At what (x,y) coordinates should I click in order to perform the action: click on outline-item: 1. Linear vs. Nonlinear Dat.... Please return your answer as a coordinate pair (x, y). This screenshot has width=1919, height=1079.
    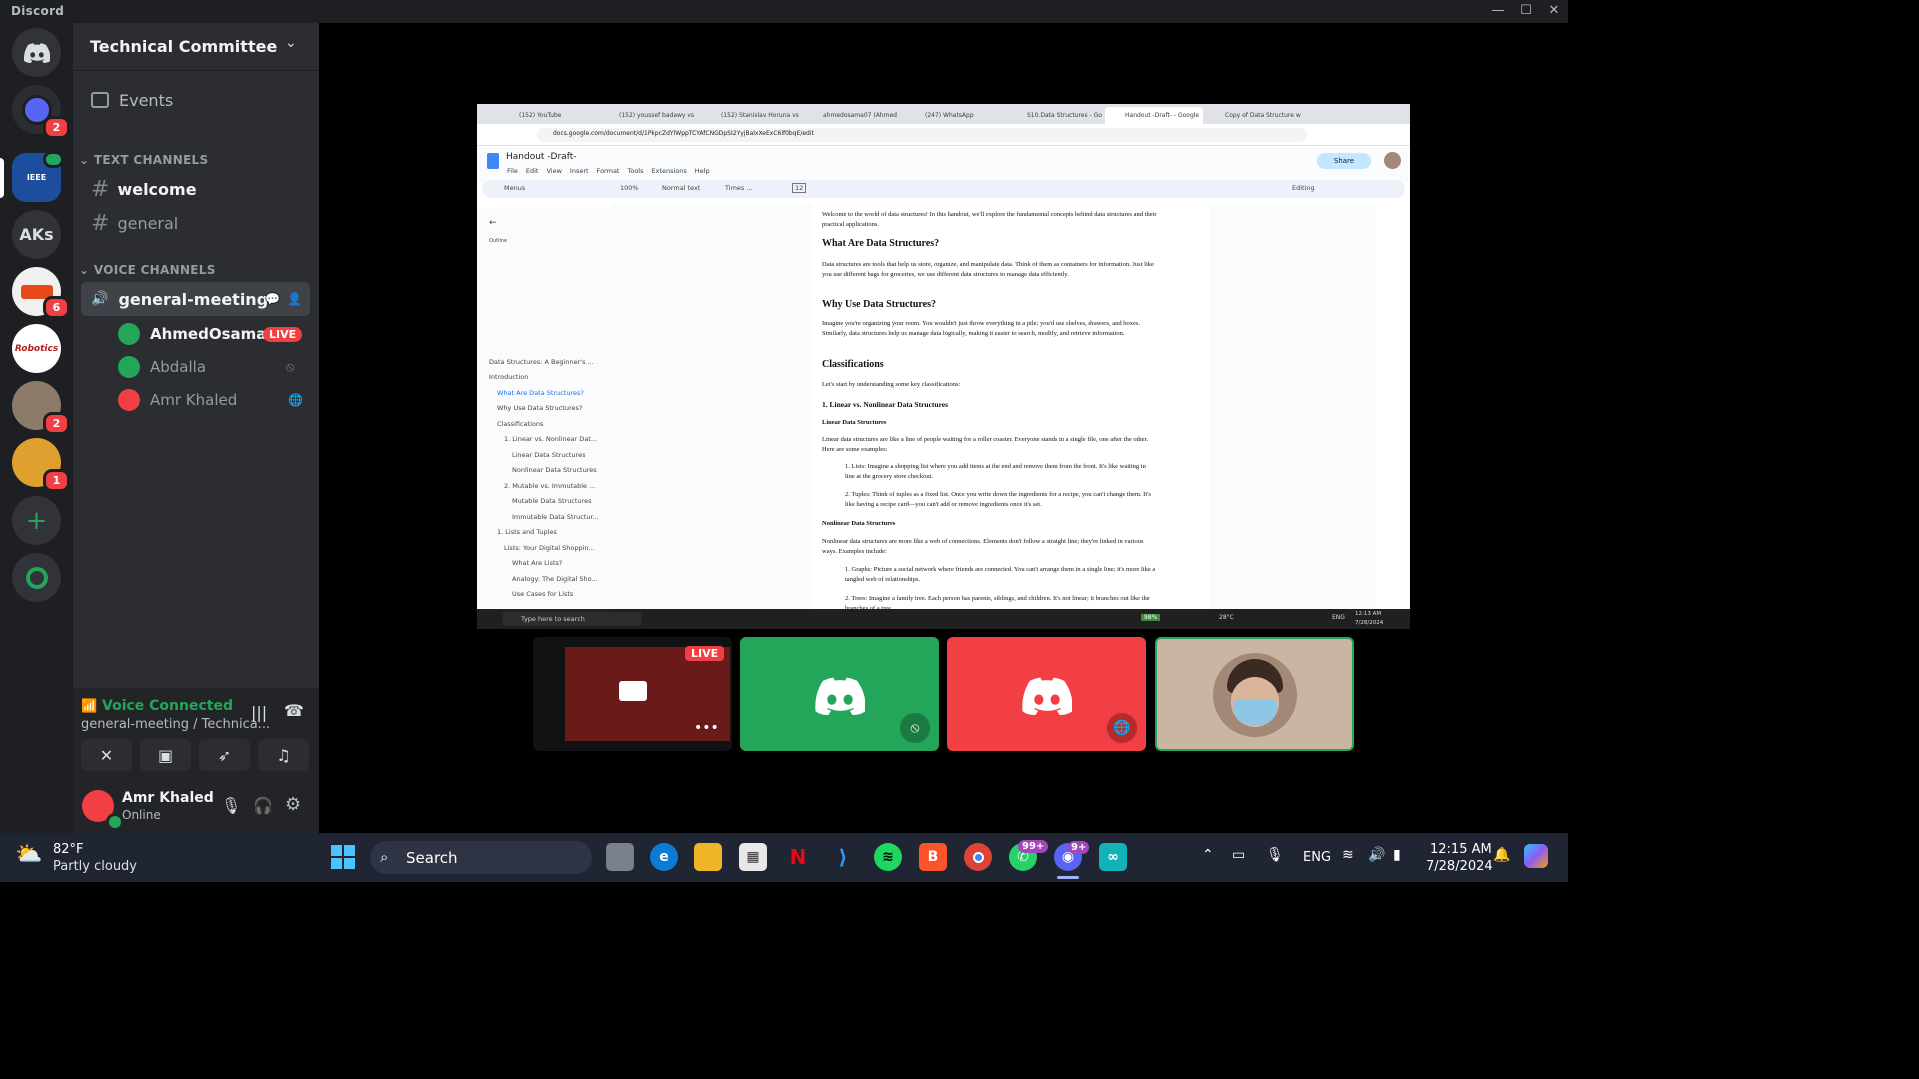
    Looking at the image, I should click on (550, 439).